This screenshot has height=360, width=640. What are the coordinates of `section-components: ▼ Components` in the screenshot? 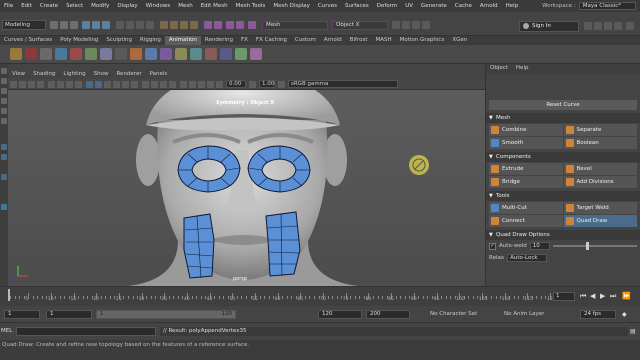 It's located at (563, 157).